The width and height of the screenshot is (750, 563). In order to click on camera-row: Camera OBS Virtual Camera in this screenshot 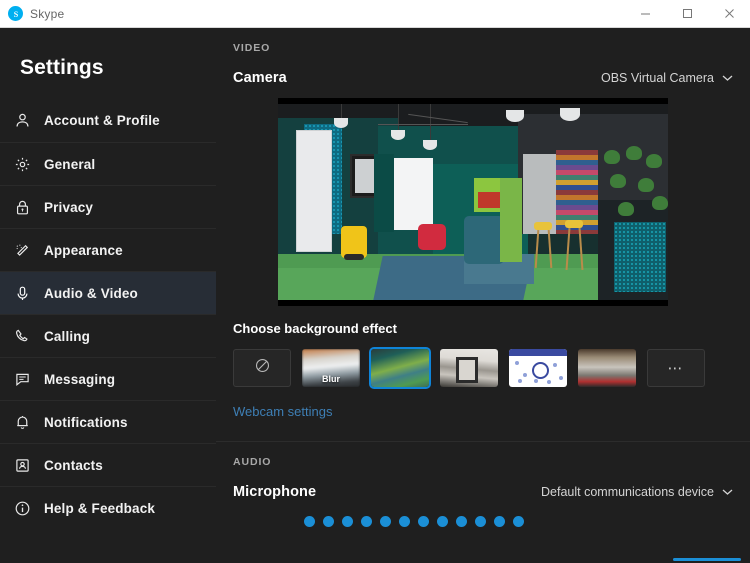, I will do `click(483, 78)`.